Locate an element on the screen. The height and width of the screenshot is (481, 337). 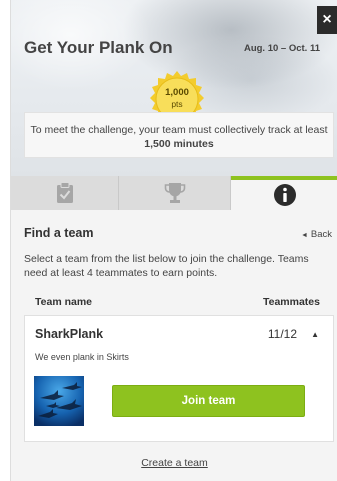
column-team-name: Team name is located at coordinates (63, 302).